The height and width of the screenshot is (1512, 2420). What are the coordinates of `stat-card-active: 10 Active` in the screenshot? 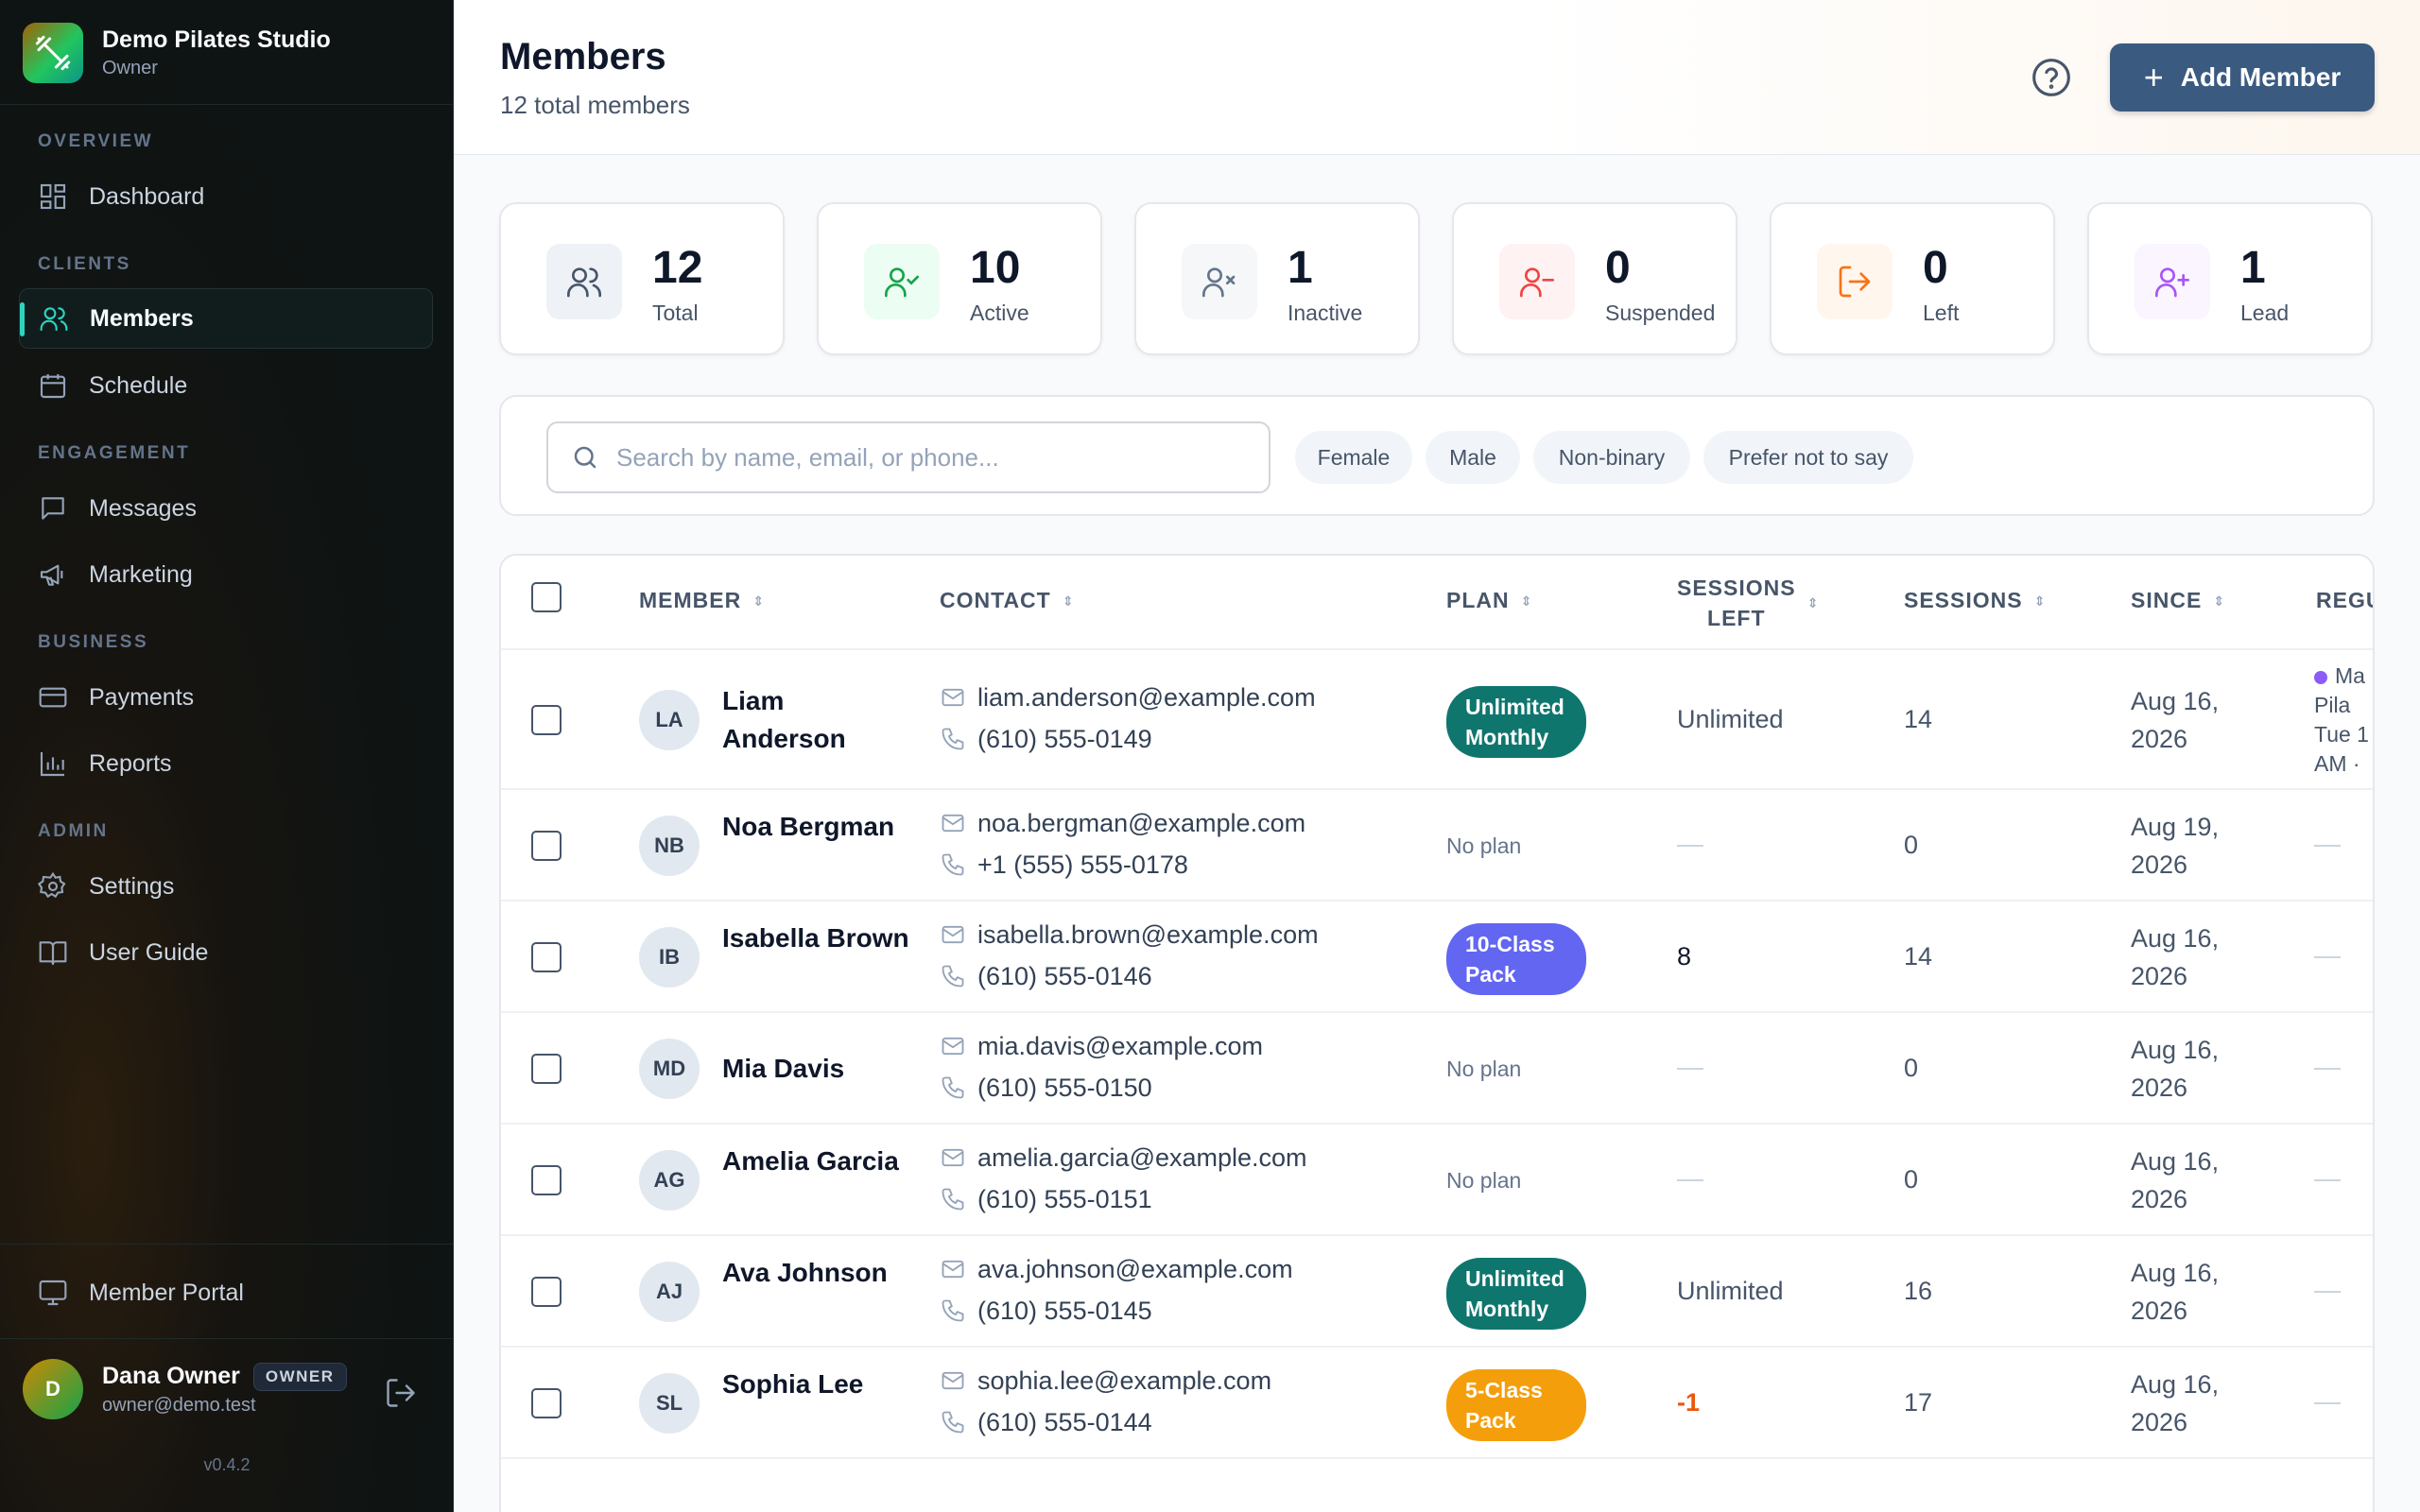 It's located at (959, 278).